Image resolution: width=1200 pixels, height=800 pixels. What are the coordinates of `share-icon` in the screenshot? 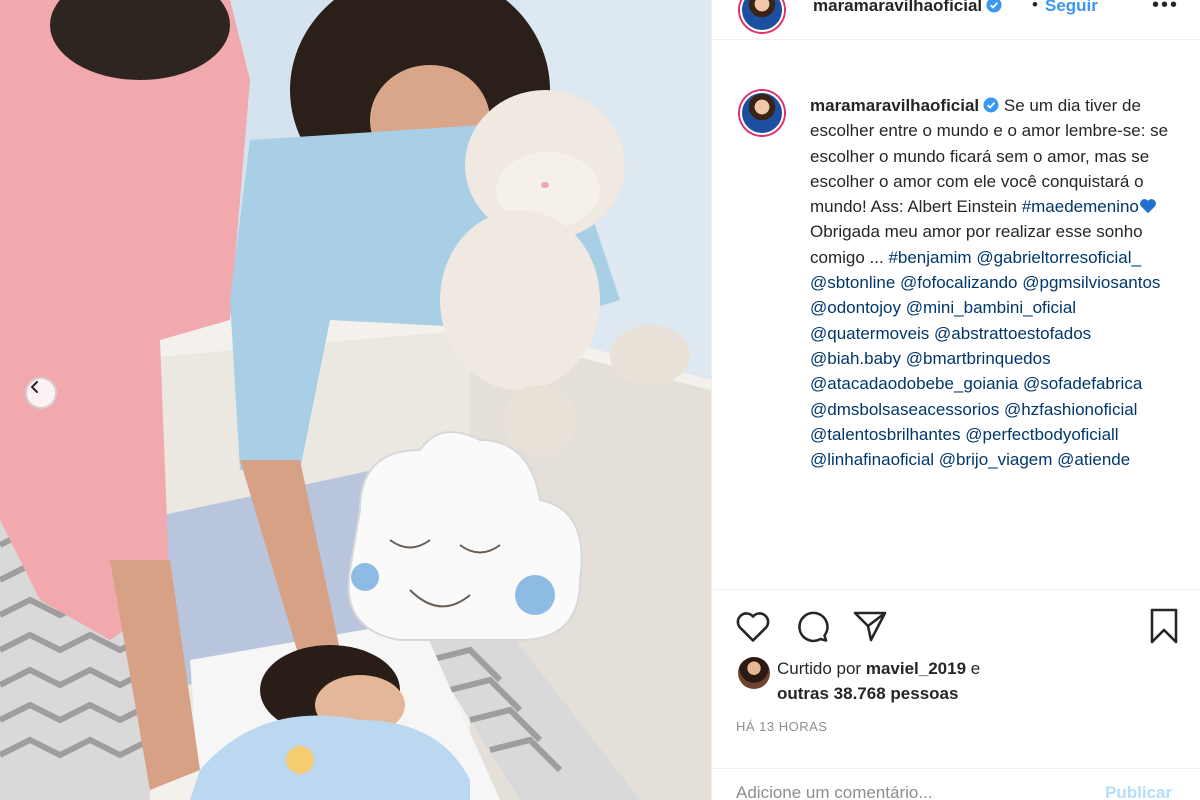 It's located at (870, 626).